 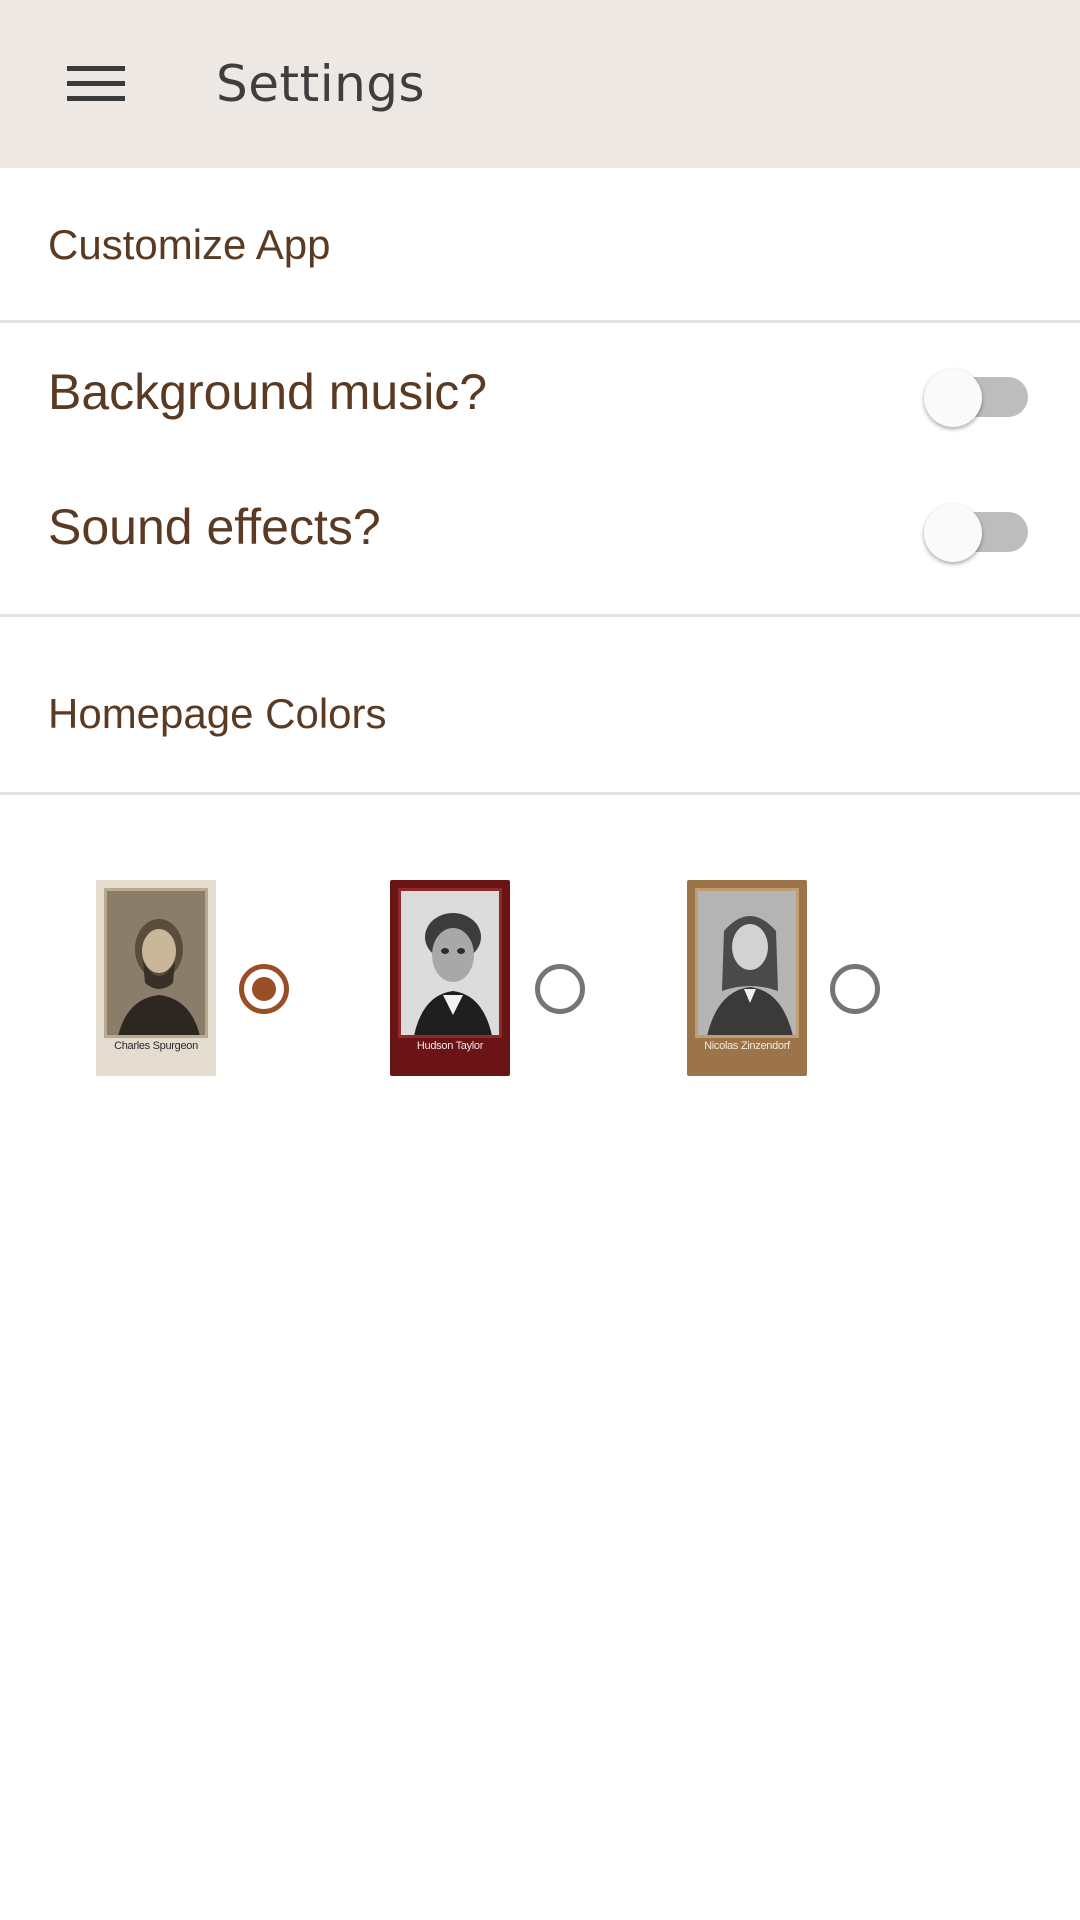 I want to click on background-music-label: Background music?, so click(x=268, y=392).